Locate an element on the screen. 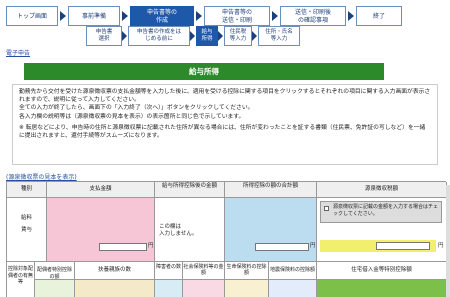 This screenshot has width=450, height=297. step-after-send: 送信・印刷後 の確認事項 is located at coordinates (313, 16).